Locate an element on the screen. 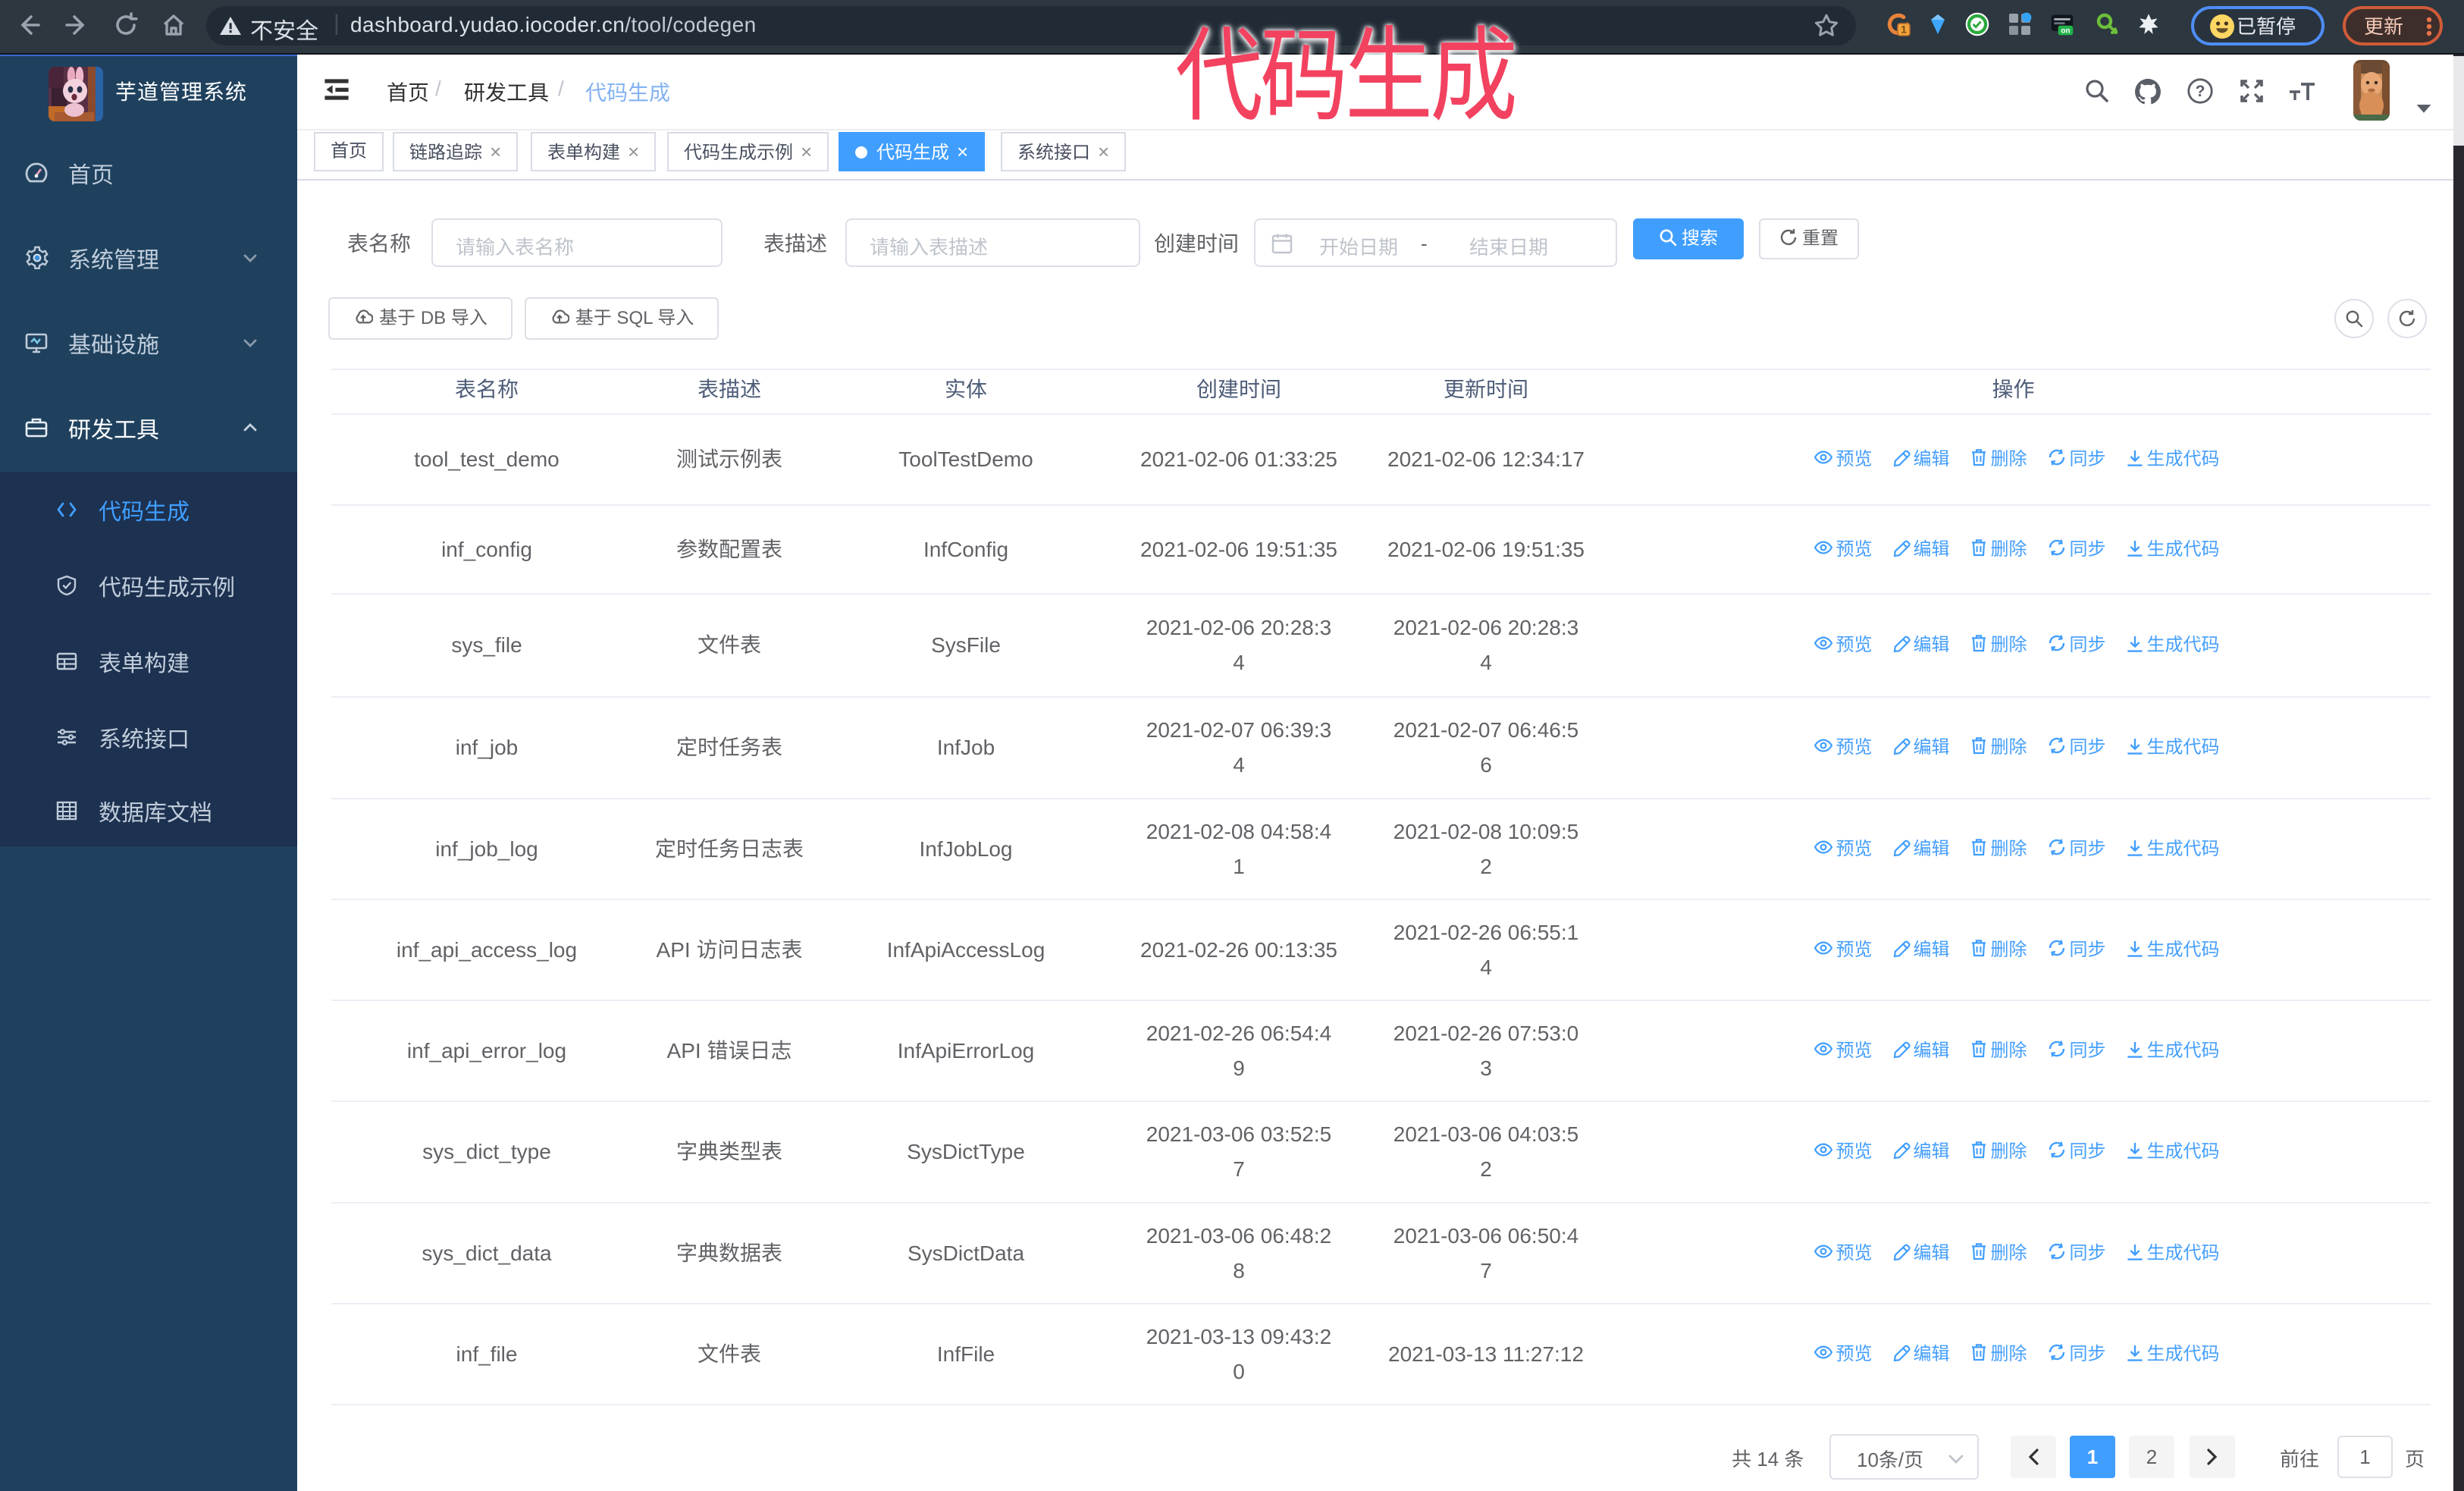  svg-text: on is located at coordinates (2066, 31).